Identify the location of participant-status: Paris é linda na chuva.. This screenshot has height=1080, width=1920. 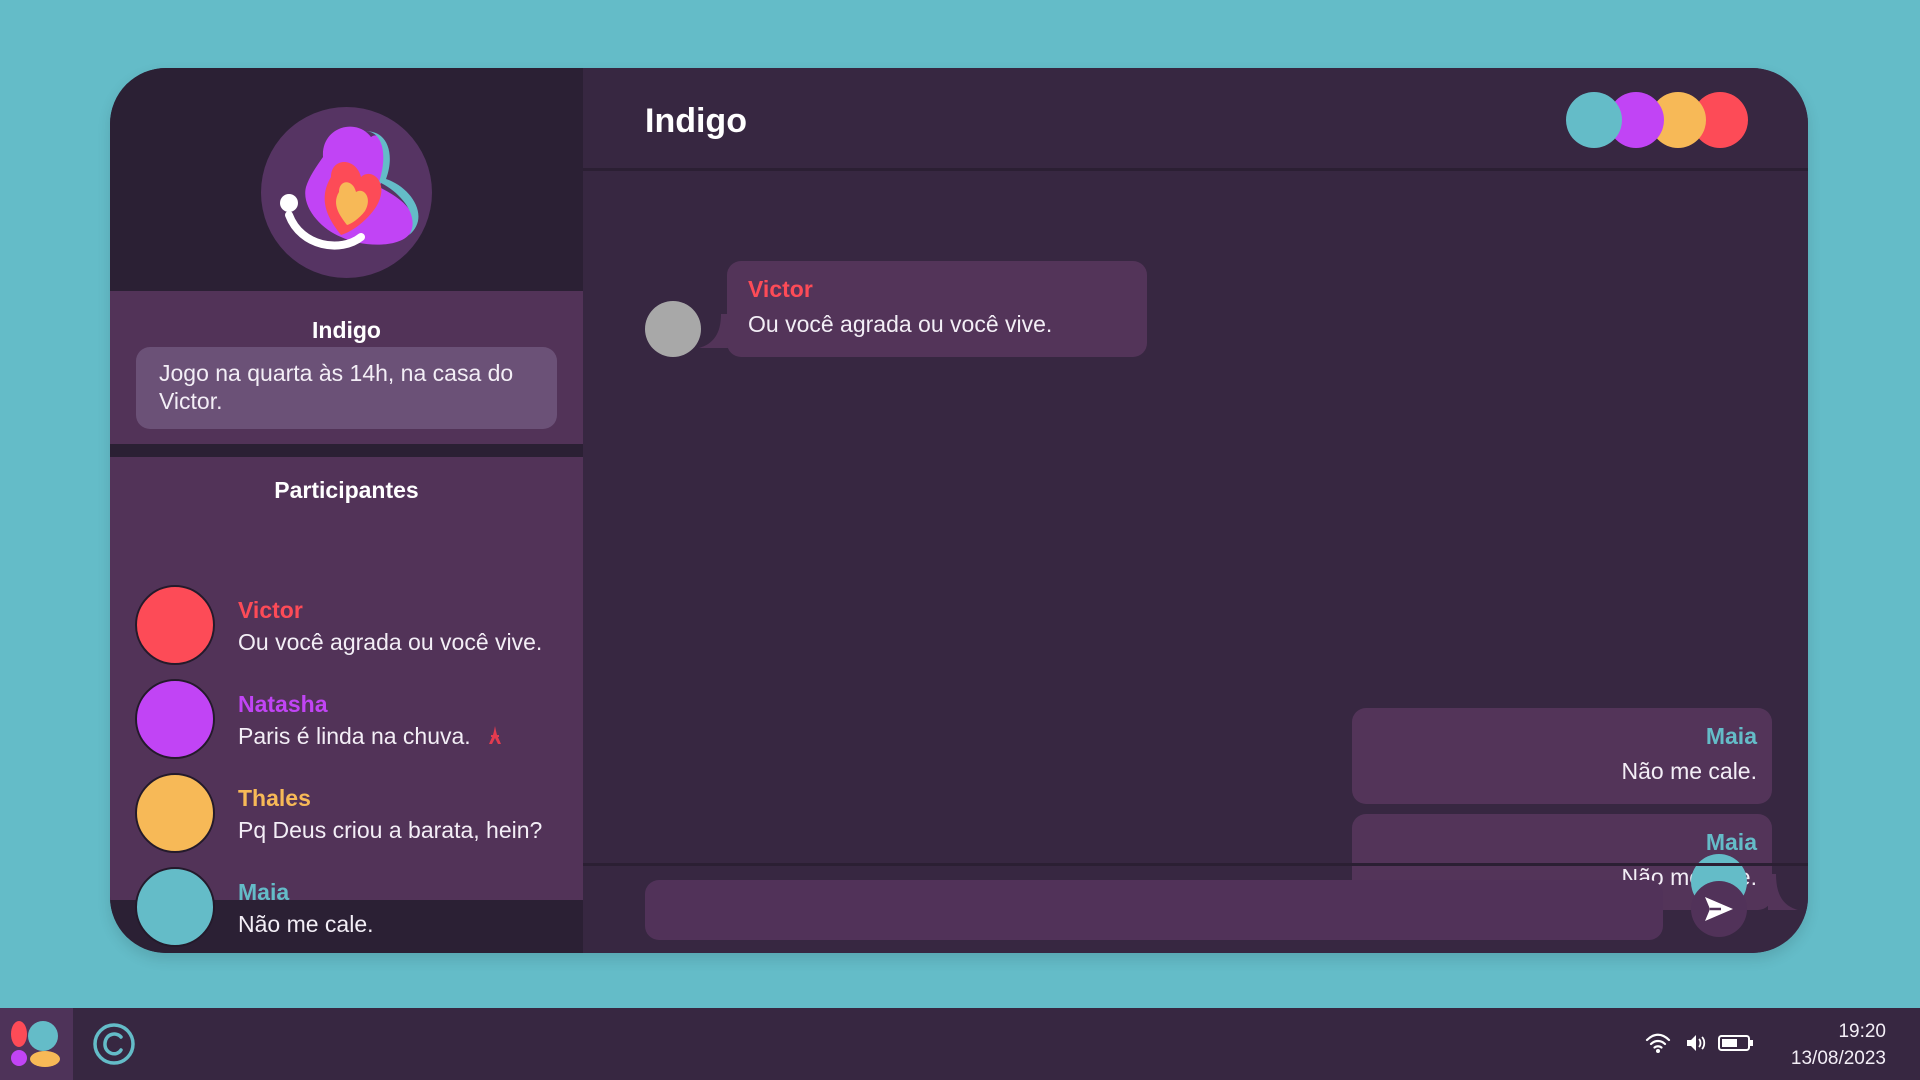
(370, 737).